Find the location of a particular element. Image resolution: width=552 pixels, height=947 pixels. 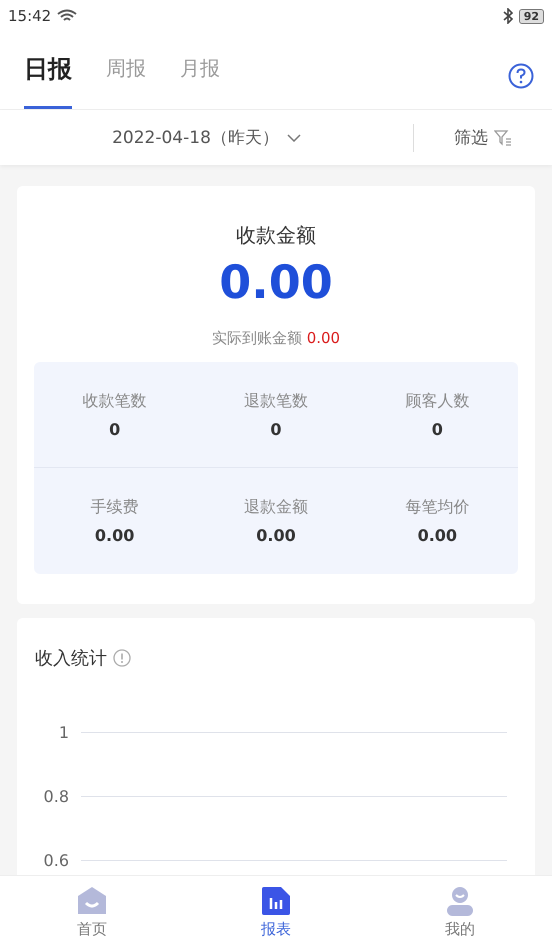

date-picker: 2022-04-18（昨天） is located at coordinates (206, 137).